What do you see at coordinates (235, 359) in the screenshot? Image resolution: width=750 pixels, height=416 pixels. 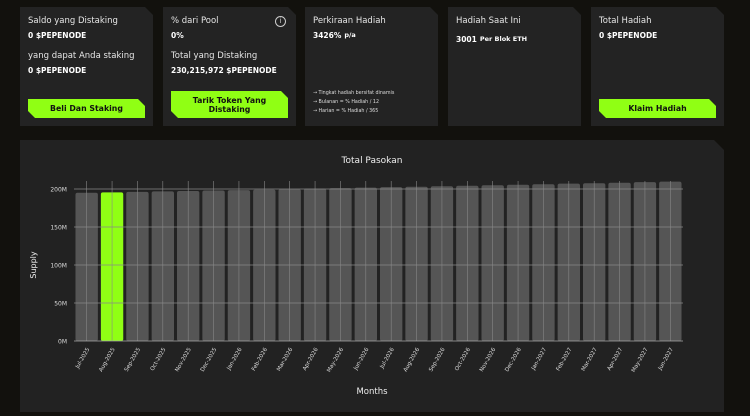 I see `x-tick-label: Jan-2026` at bounding box center [235, 359].